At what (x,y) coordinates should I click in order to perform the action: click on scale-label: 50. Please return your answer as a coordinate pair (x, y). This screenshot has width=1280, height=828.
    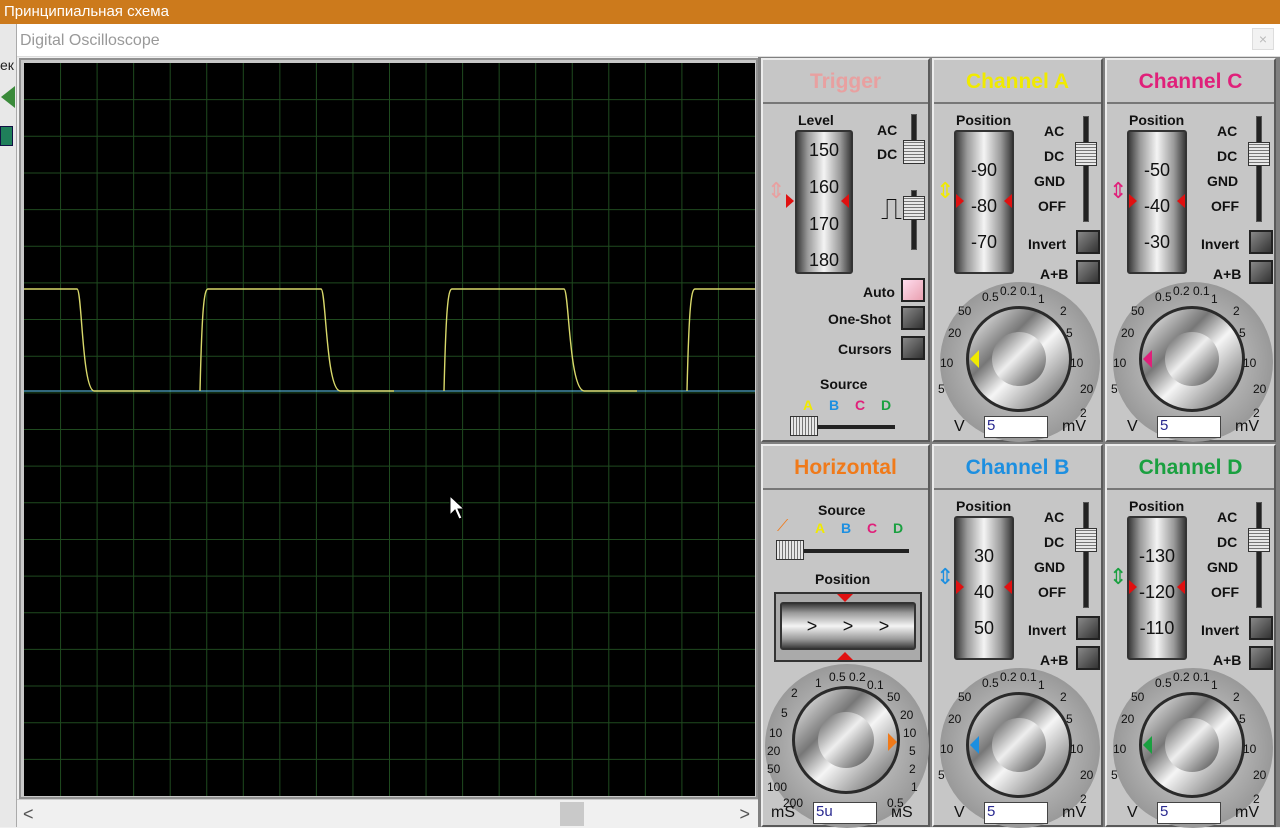
    Looking at the image, I should click on (774, 769).